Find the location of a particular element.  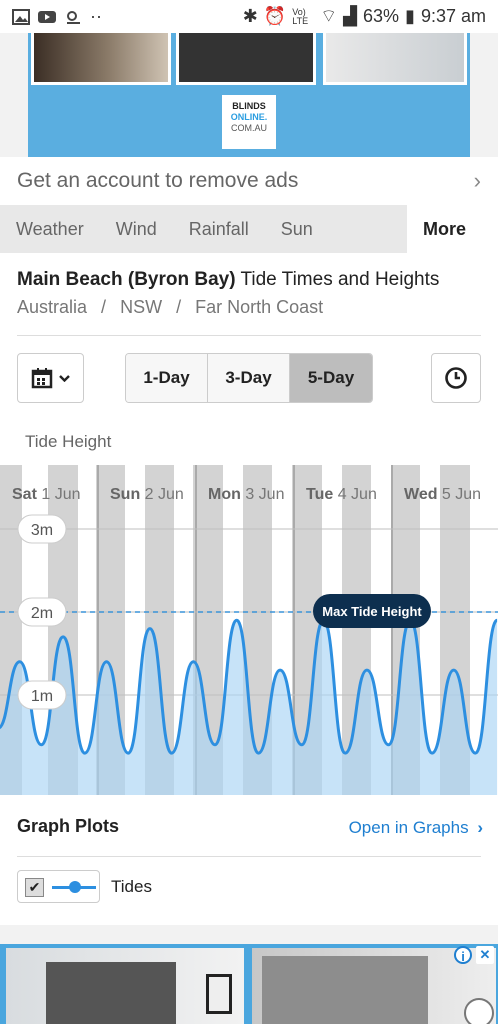

chart-heading: Tide Height is located at coordinates (68, 441).